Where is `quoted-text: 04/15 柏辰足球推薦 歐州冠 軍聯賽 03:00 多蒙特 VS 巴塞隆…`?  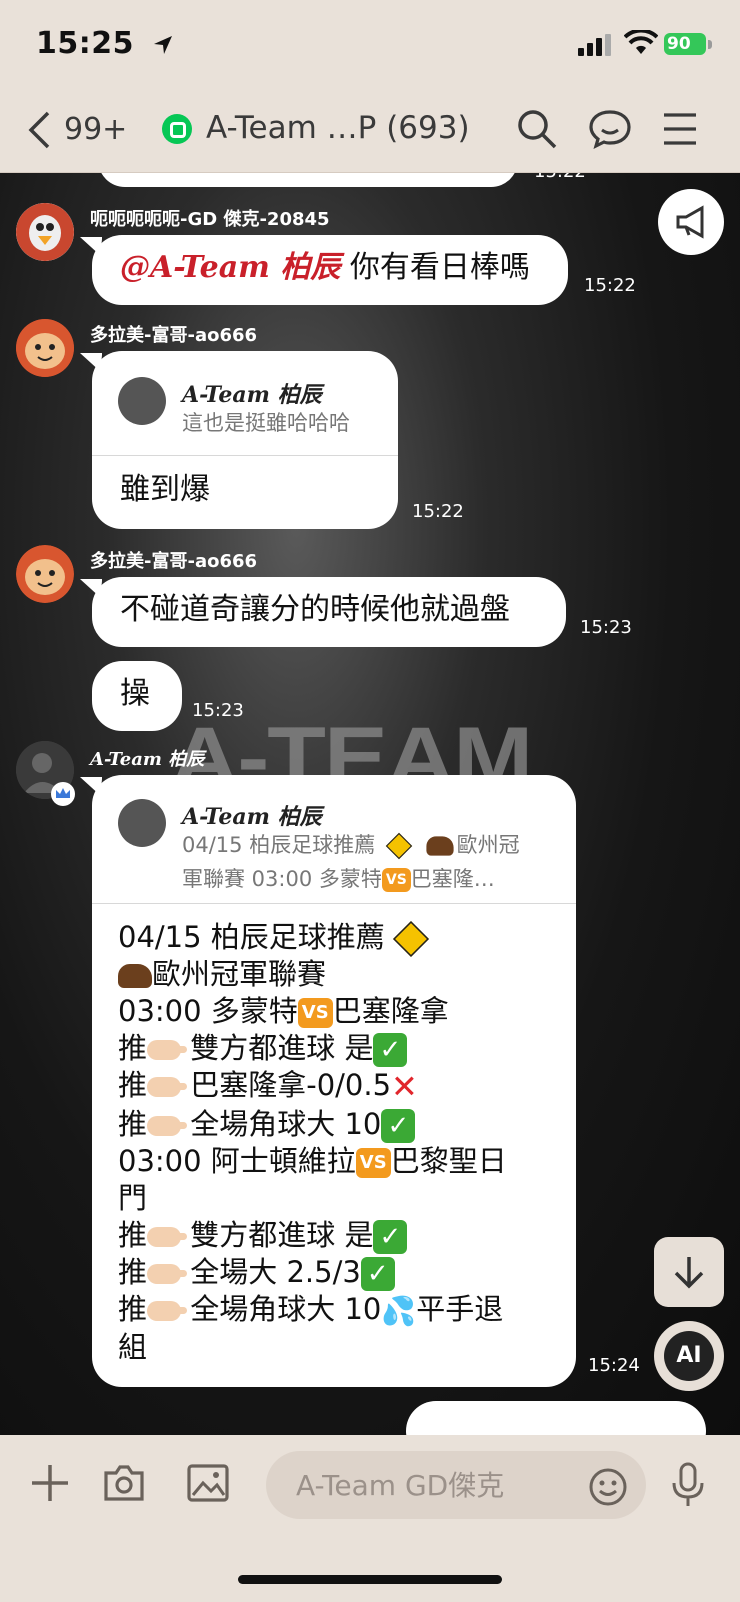
quoted-text: 04/15 柏辰足球推薦 歐州冠 軍聯賽 03:00 多蒙特 VS 巴塞隆… is located at coordinates (351, 862).